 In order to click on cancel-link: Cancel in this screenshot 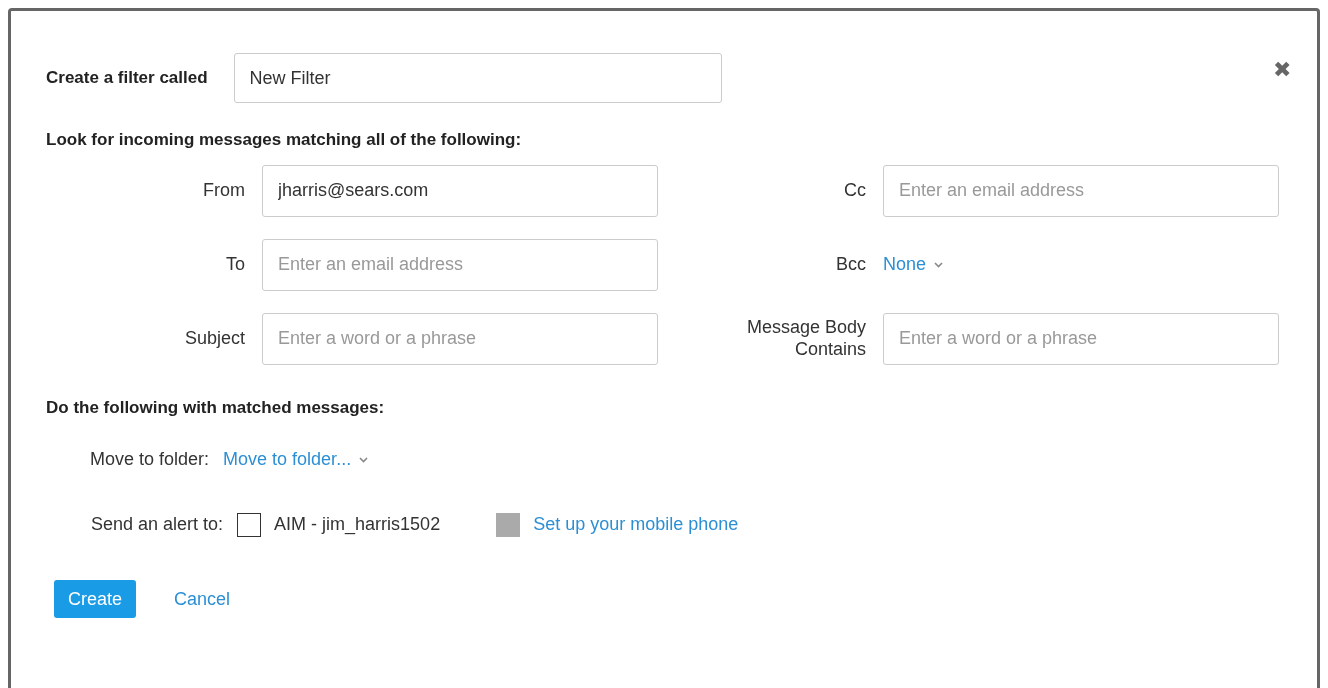, I will do `click(202, 599)`.